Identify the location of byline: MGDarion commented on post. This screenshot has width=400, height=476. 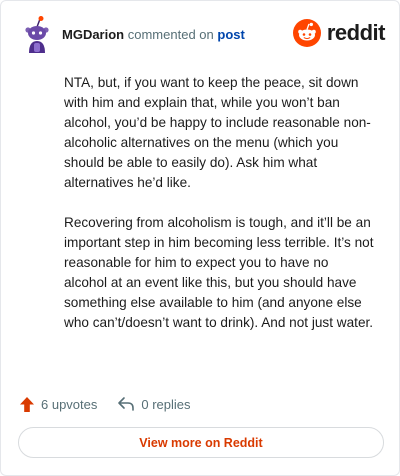
(153, 34).